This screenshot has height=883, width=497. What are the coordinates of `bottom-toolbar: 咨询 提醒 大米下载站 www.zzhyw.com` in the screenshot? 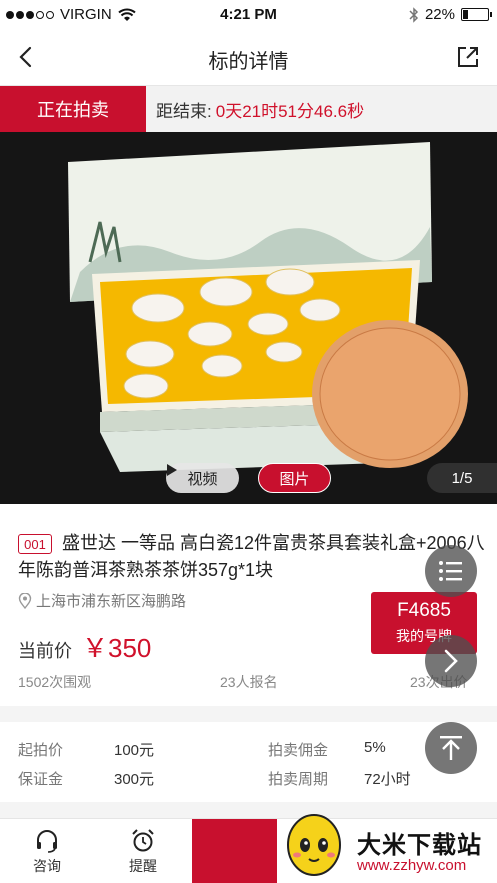 It's located at (248, 848).